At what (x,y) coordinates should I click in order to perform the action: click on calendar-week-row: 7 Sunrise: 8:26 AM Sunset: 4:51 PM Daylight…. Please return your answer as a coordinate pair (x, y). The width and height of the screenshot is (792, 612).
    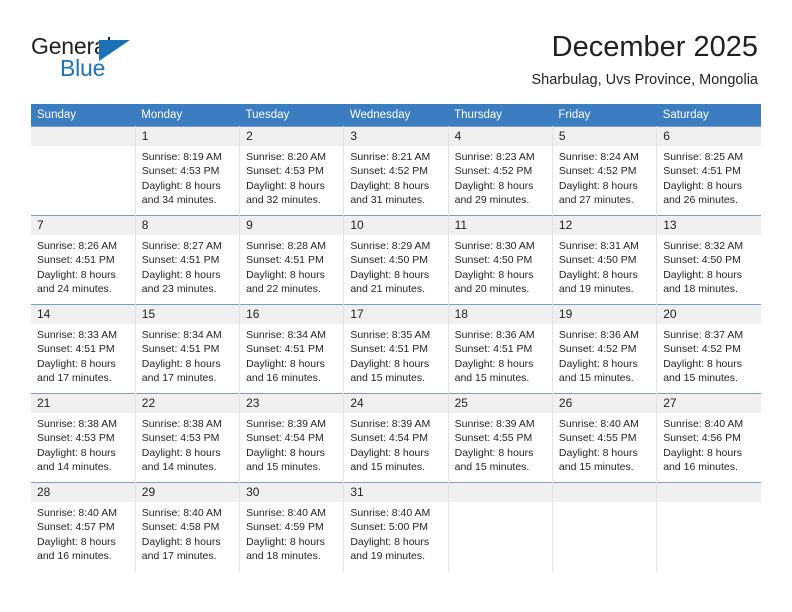
    Looking at the image, I should click on (396, 260).